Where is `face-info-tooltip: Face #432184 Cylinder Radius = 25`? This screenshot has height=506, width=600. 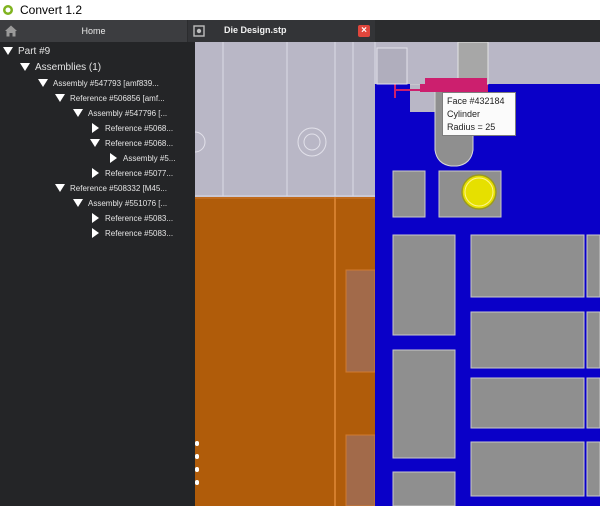
face-info-tooltip: Face #432184 Cylinder Radius = 25 is located at coordinates (479, 114).